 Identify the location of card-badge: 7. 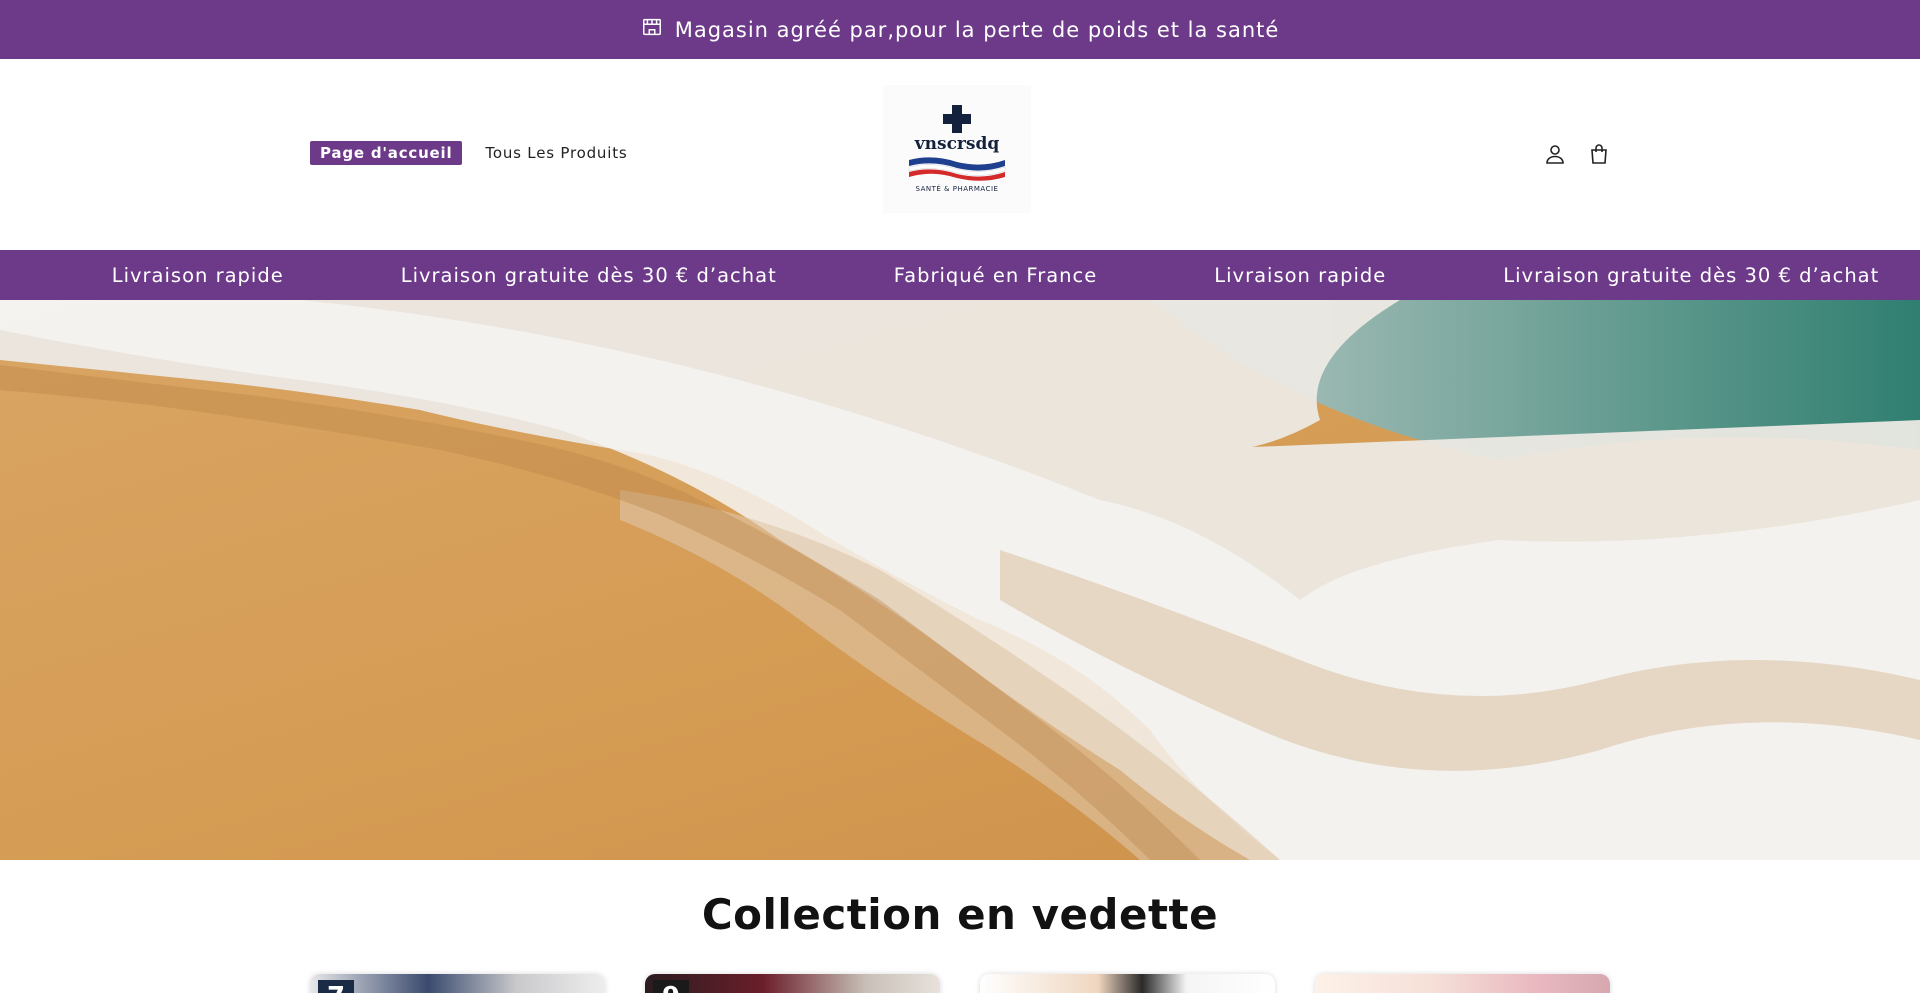
(336, 986).